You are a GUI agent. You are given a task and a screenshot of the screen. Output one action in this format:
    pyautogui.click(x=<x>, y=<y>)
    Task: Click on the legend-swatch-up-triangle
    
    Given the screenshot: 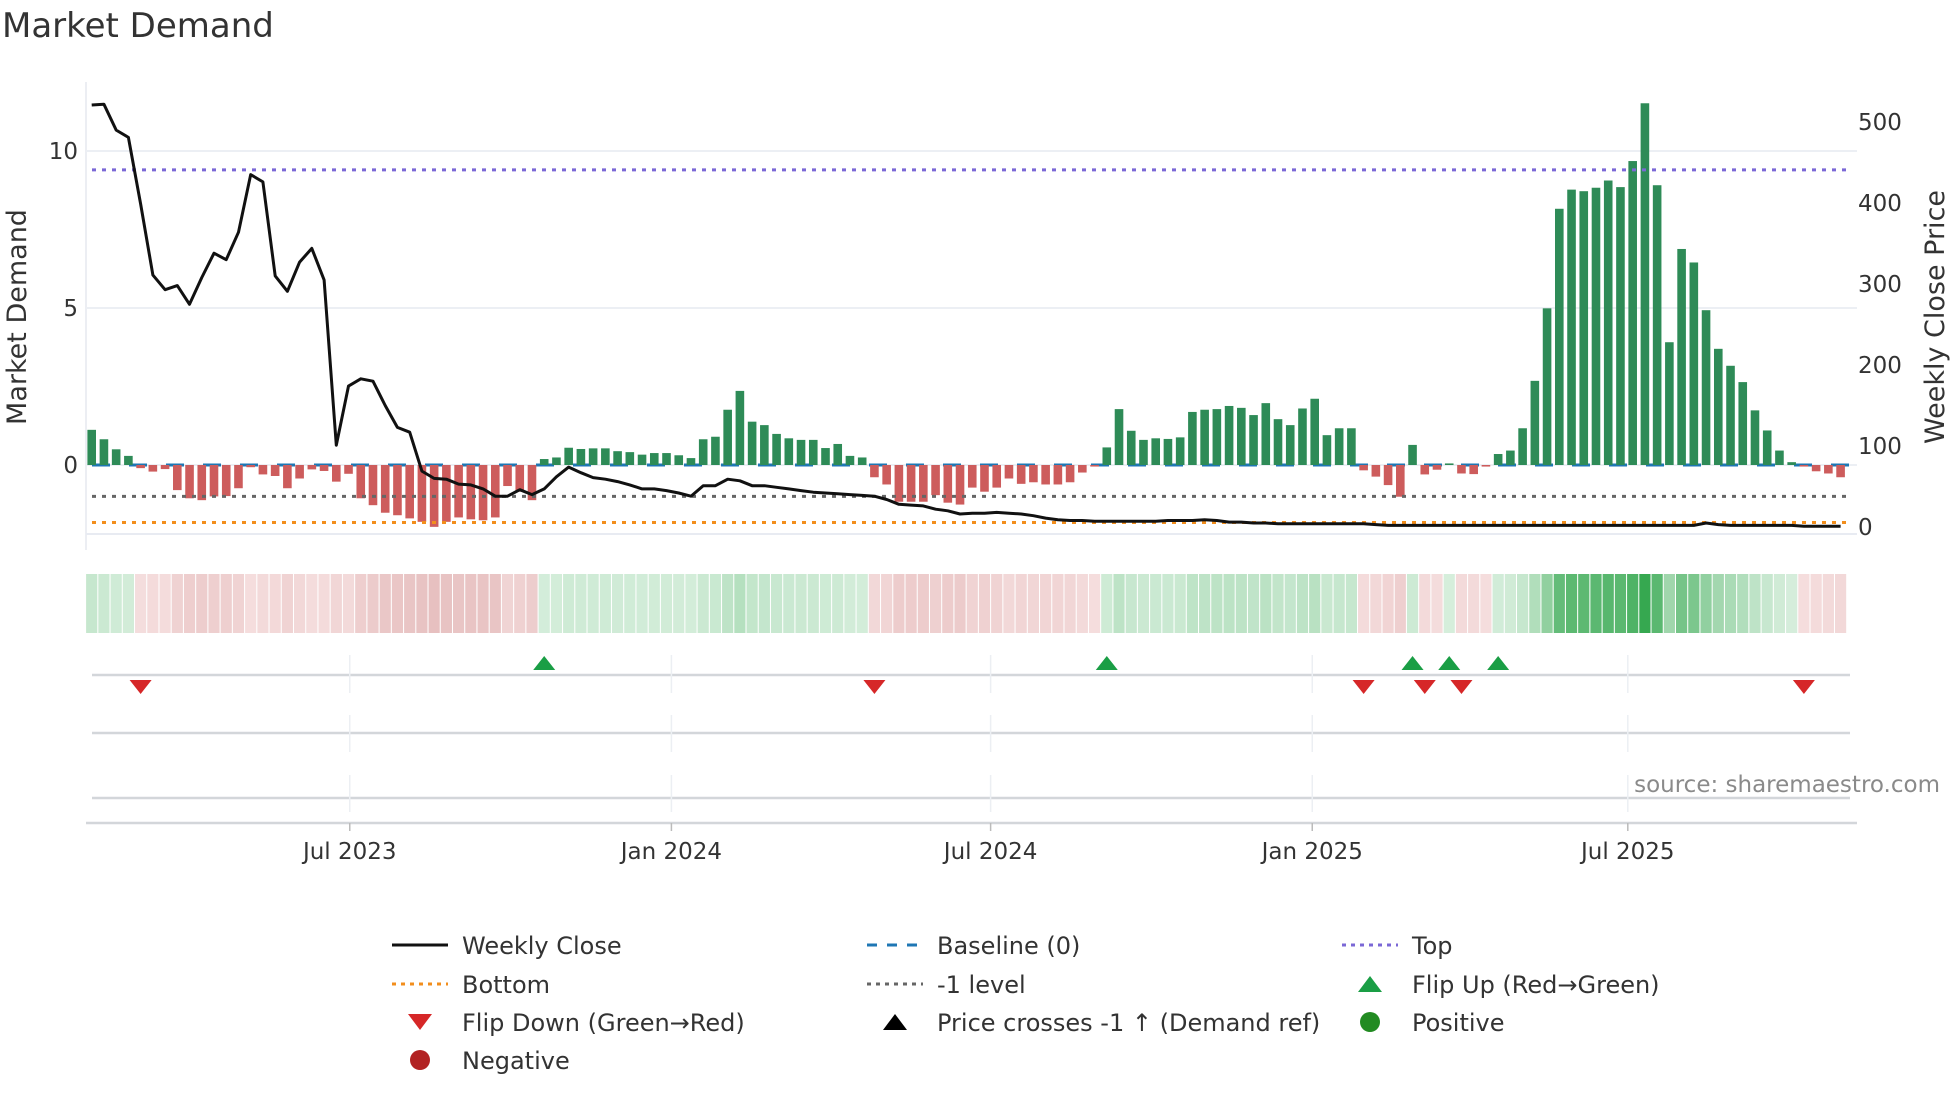 What is the action you would take?
    pyautogui.click(x=895, y=1022)
    